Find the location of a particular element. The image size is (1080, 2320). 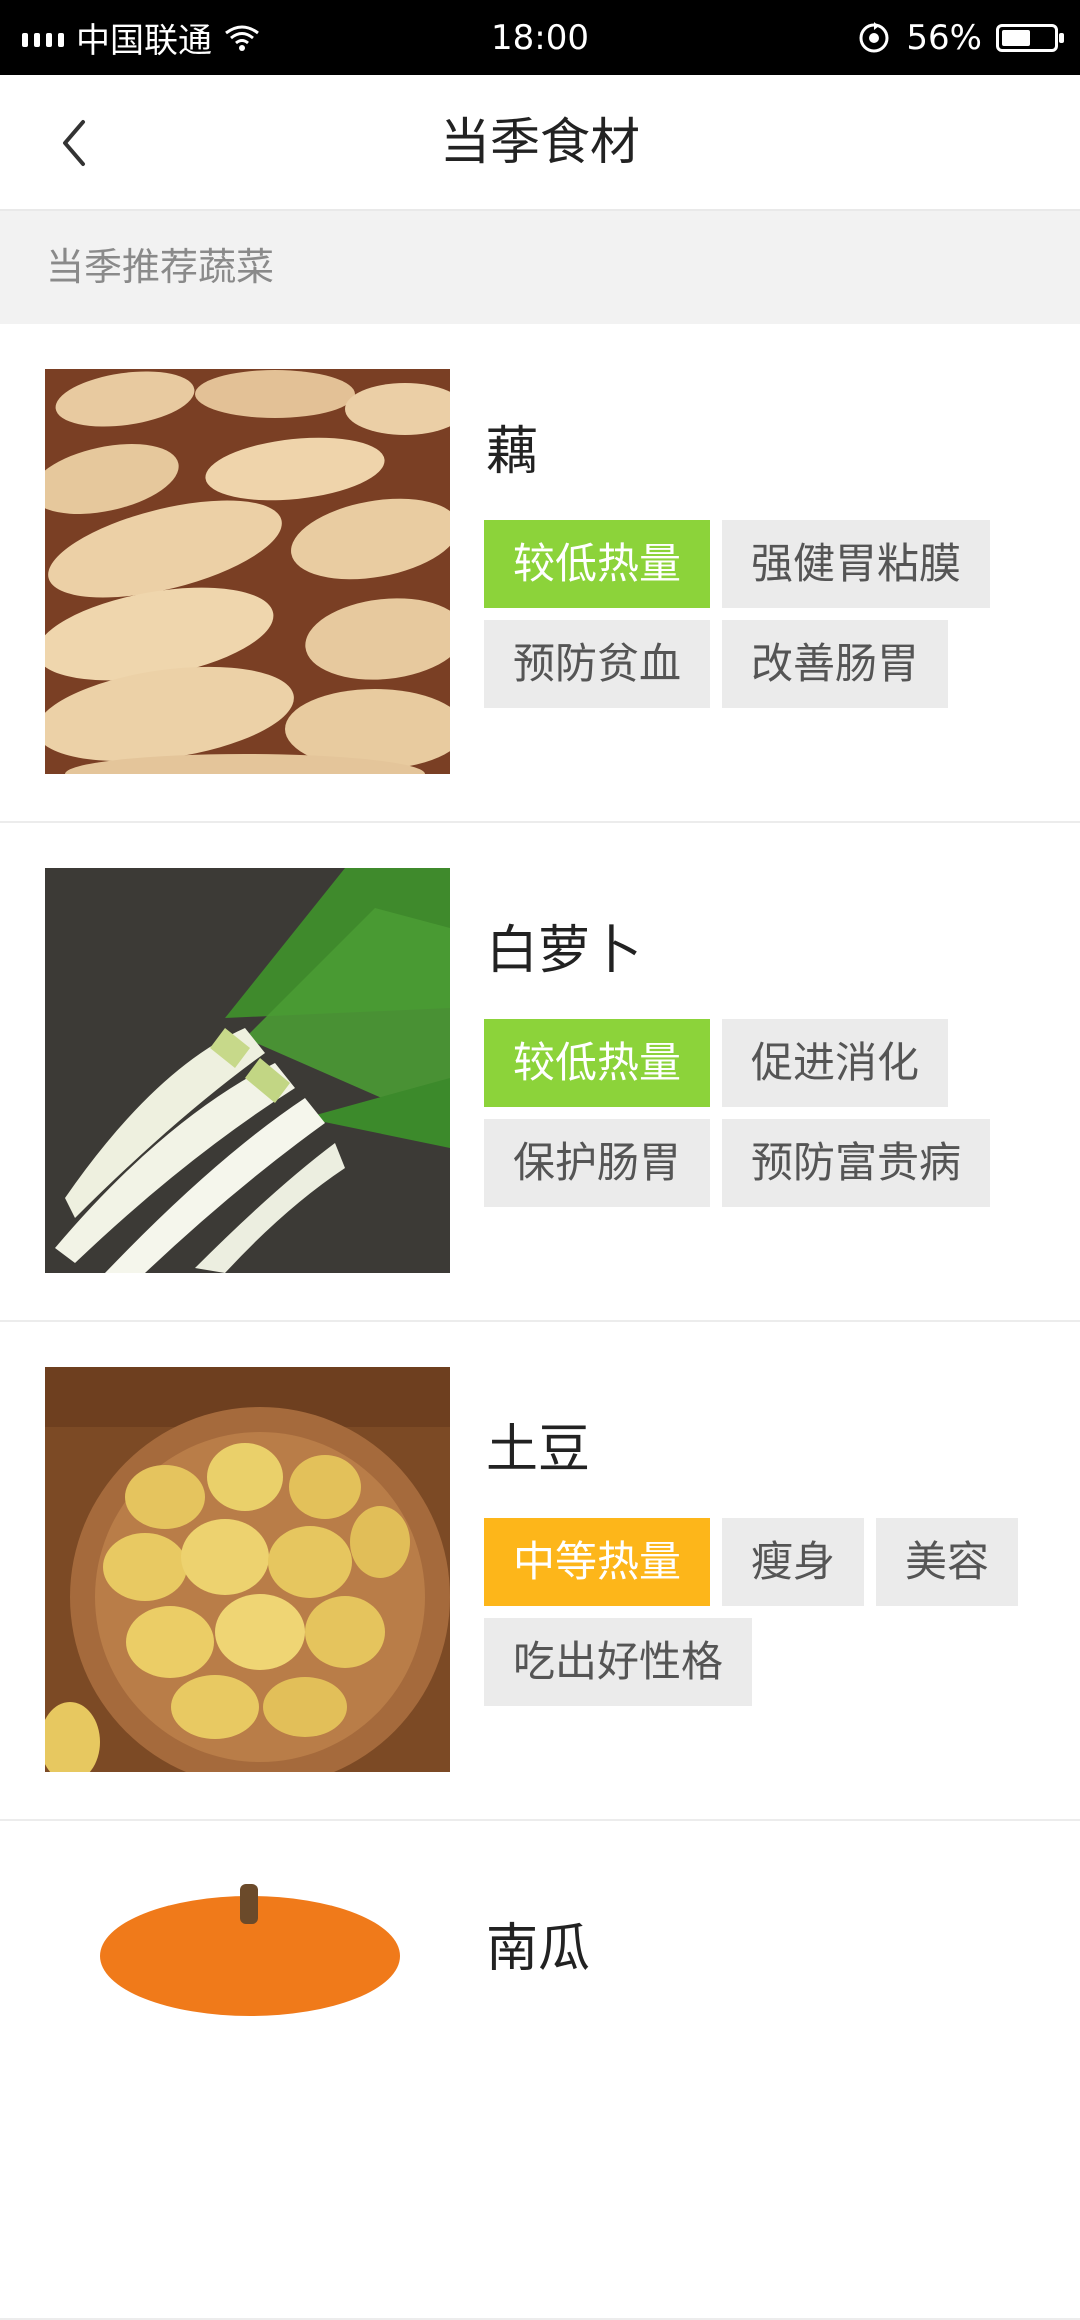

status-left: 中国联通 is located at coordinates (141, 37).